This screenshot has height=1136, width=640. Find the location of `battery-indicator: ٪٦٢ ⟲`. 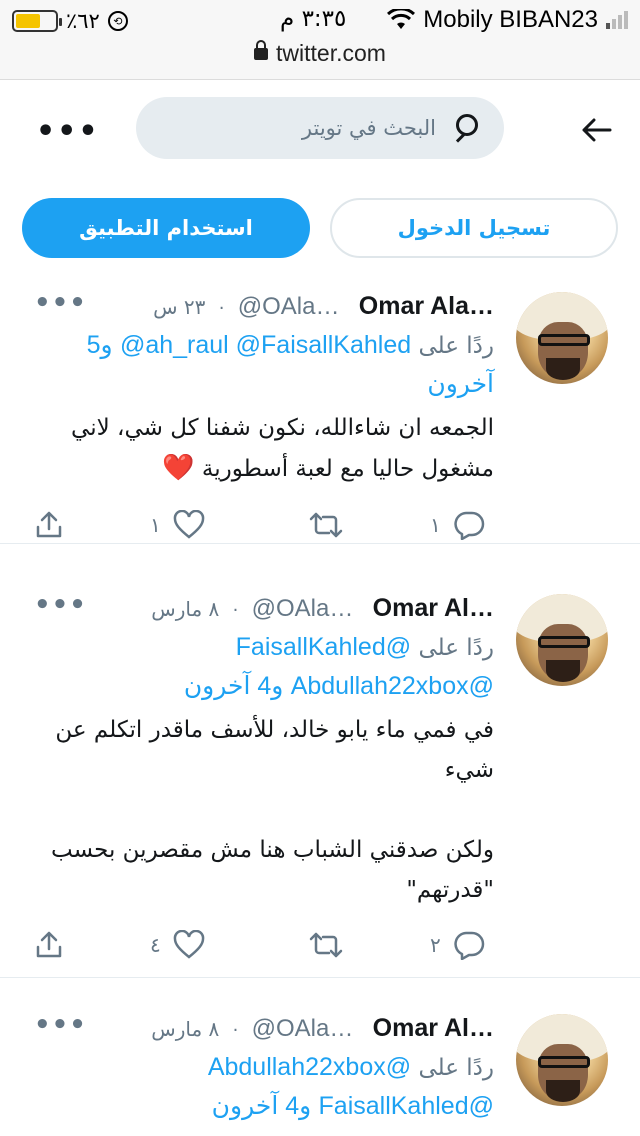

battery-indicator: ٪٦٢ ⟲ is located at coordinates (70, 21).